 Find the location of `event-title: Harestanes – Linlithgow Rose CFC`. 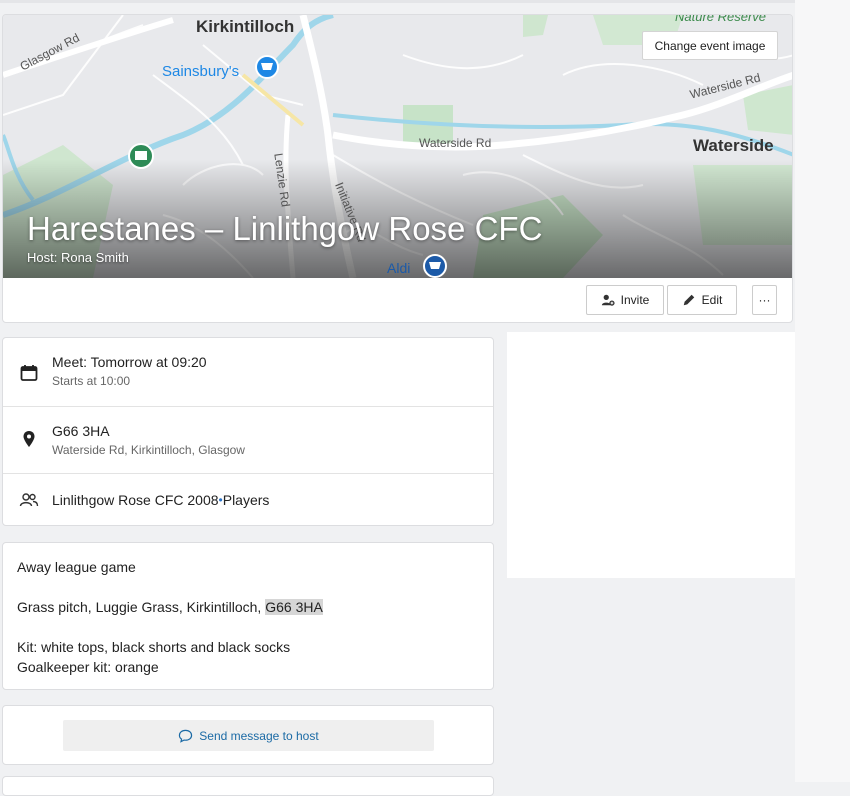

event-title: Harestanes – Linlithgow Rose CFC is located at coordinates (285, 228).